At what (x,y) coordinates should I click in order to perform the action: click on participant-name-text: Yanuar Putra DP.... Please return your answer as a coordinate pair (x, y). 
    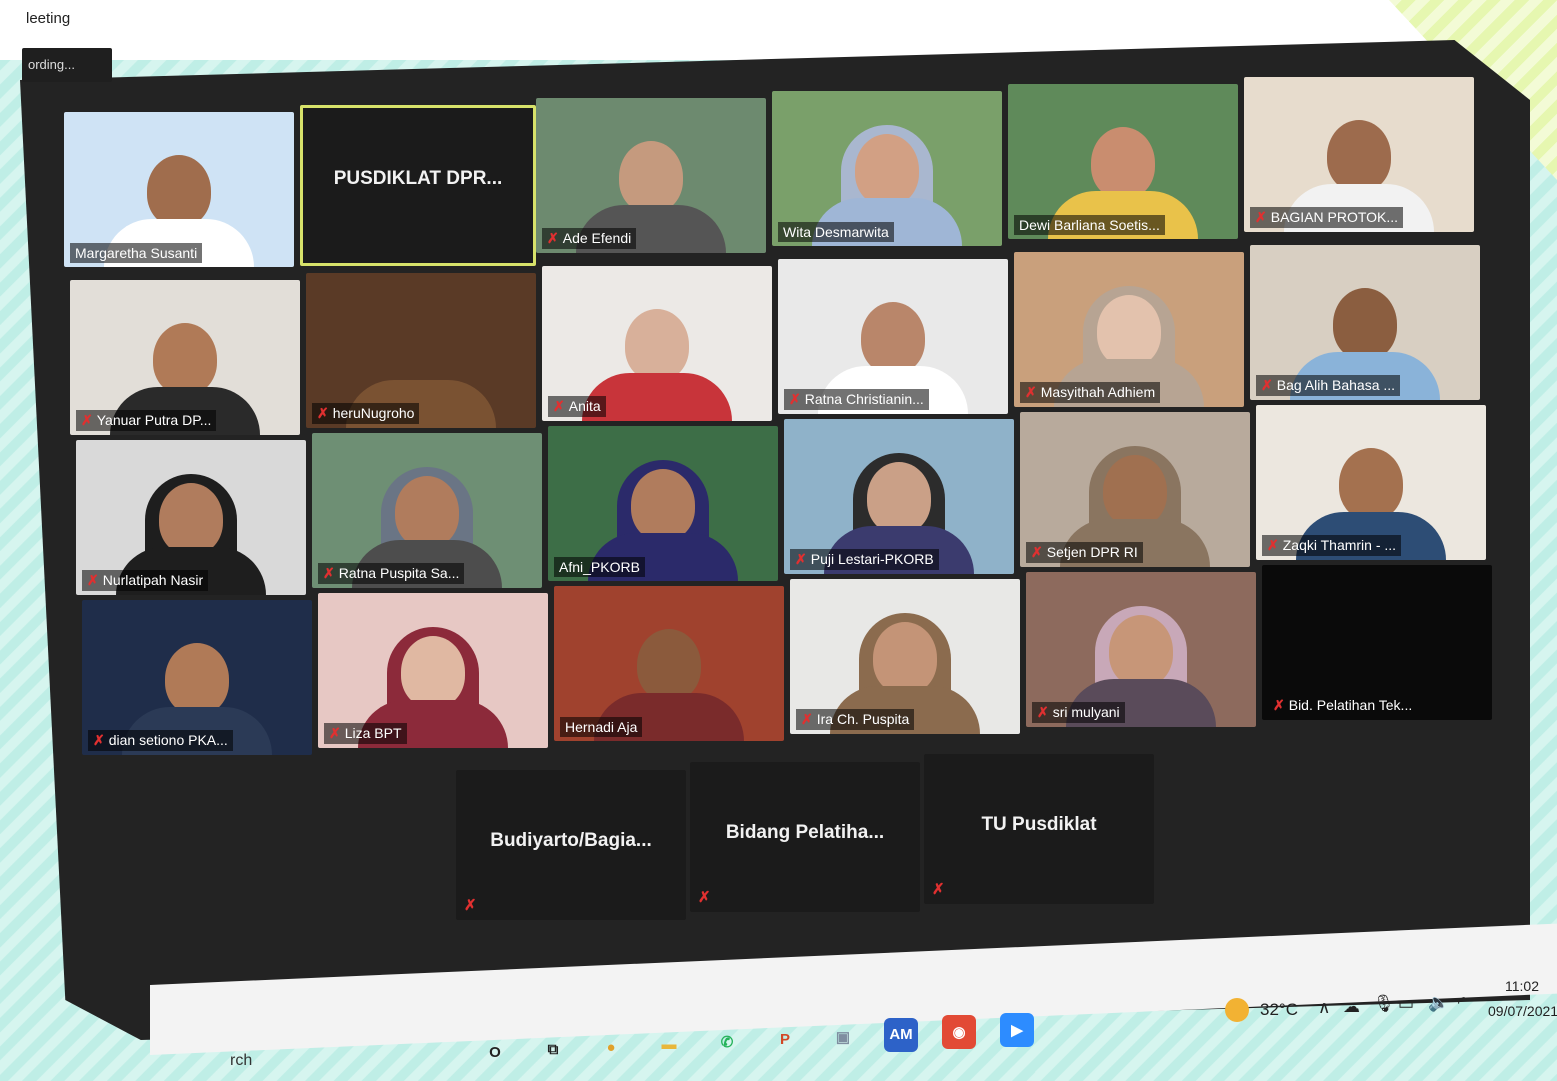
    Looking at the image, I should click on (154, 420).